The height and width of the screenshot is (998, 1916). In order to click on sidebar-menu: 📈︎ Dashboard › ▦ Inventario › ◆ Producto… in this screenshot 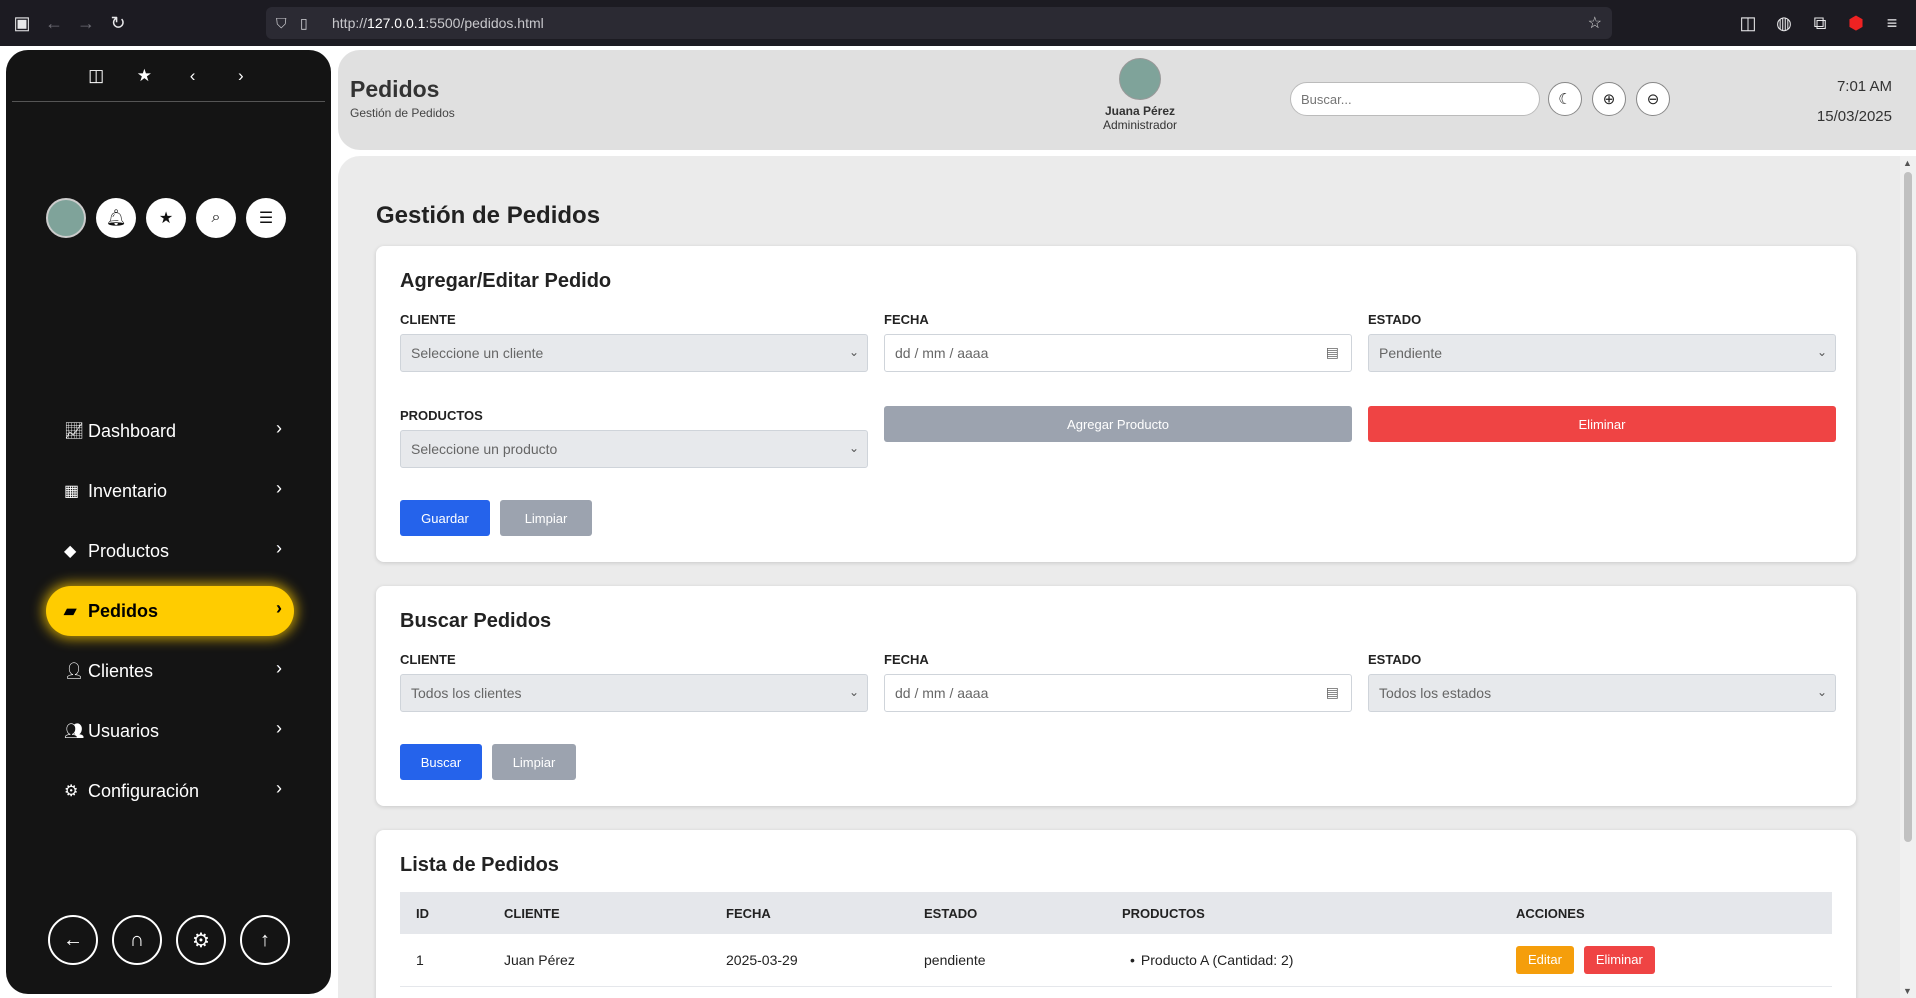, I will do `click(170, 616)`.